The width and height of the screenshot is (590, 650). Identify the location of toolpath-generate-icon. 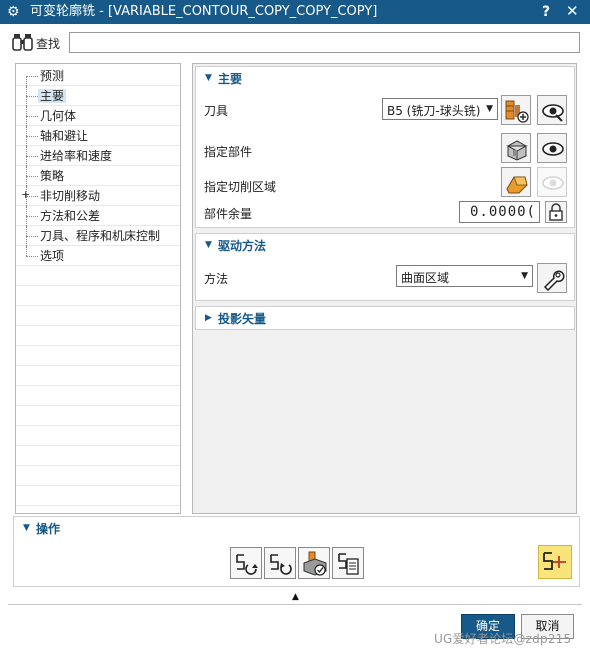
(554, 561).